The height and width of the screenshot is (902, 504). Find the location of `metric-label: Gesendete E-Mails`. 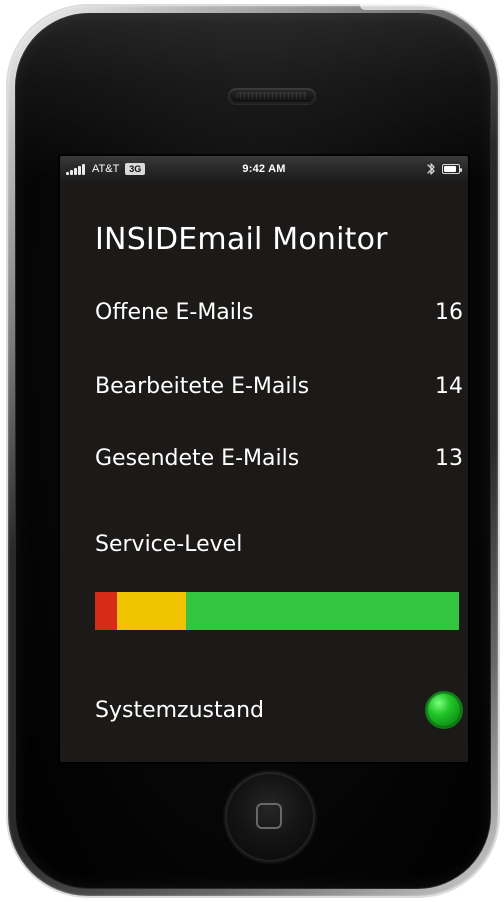

metric-label: Gesendete E-Mails is located at coordinates (197, 458).